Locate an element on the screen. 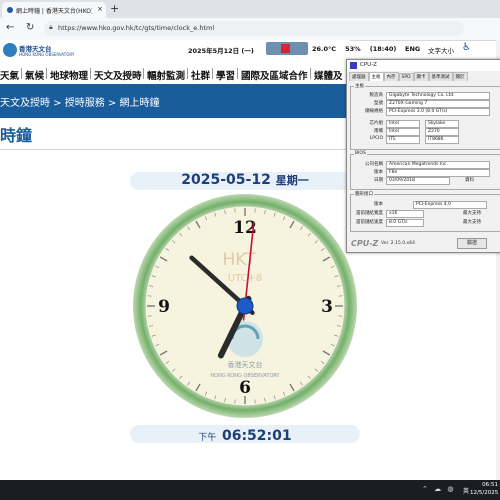  cpuz-logo: CPU-Z is located at coordinates (365, 243).